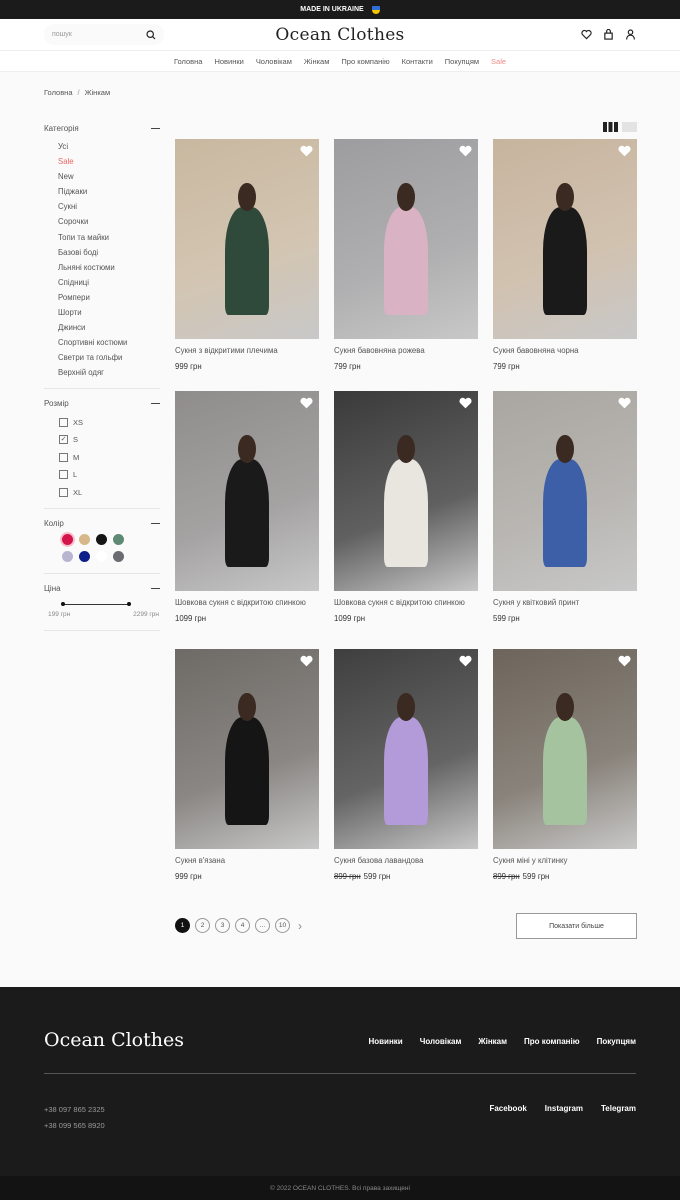  What do you see at coordinates (385, 1041) in the screenshot?
I see `footer-link: Новинки` at bounding box center [385, 1041].